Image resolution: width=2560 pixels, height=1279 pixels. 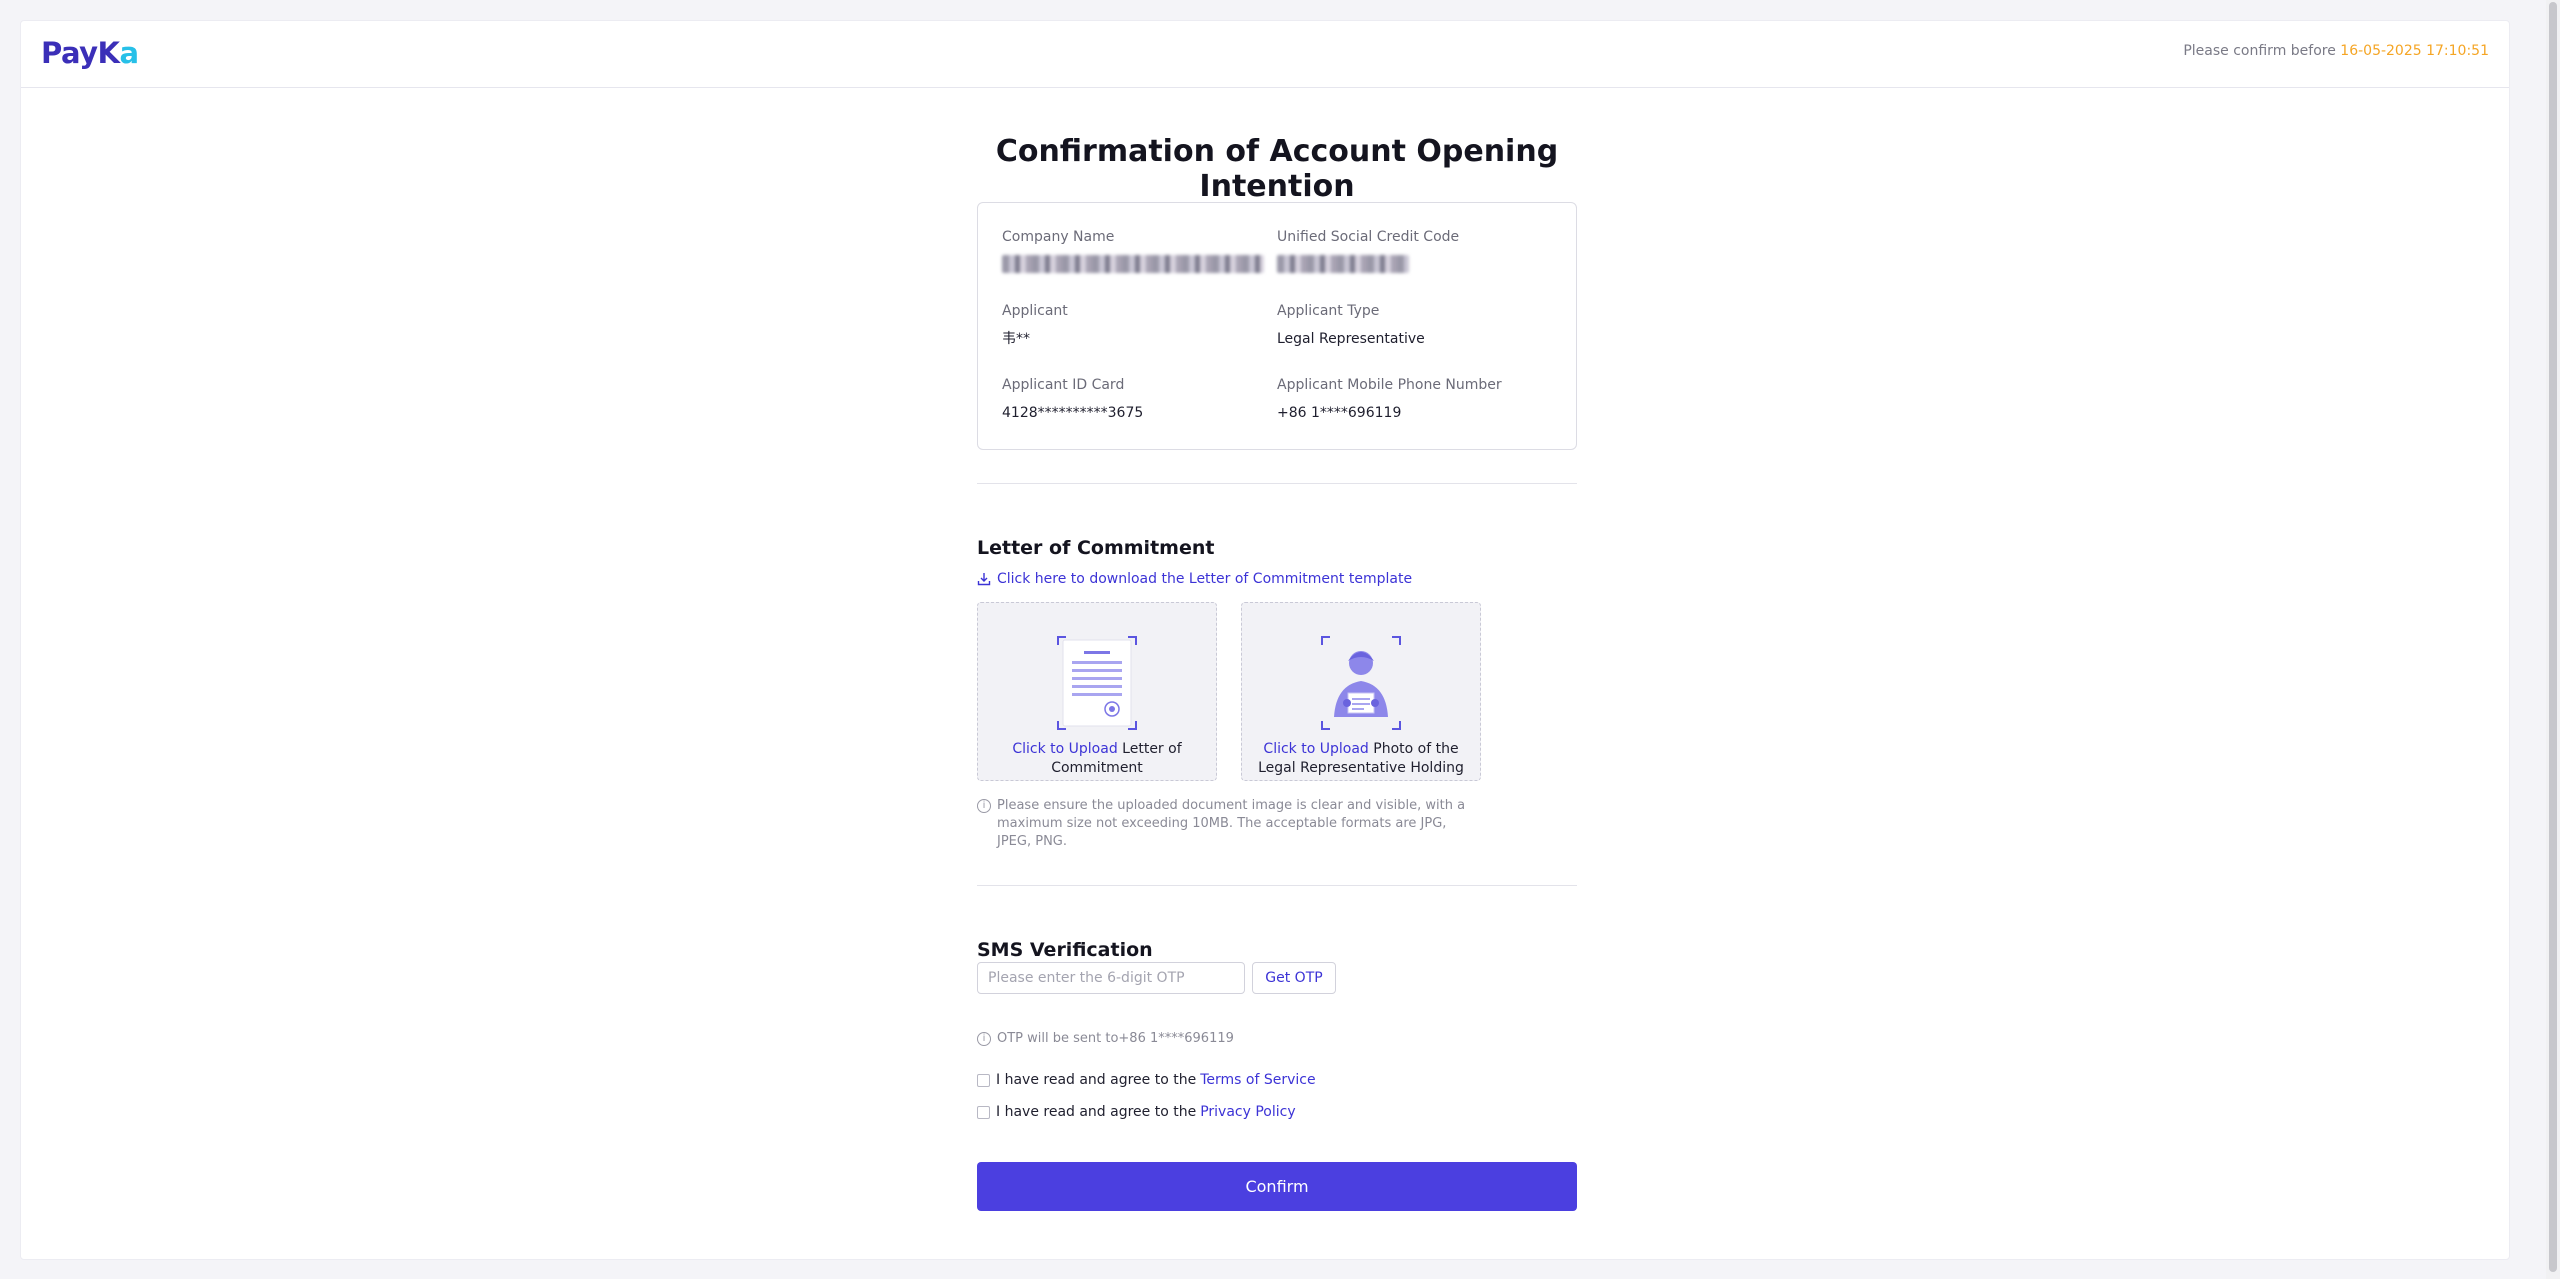 What do you see at coordinates (2262, 51) in the screenshot?
I see `deadline-prefix: Please confirm before` at bounding box center [2262, 51].